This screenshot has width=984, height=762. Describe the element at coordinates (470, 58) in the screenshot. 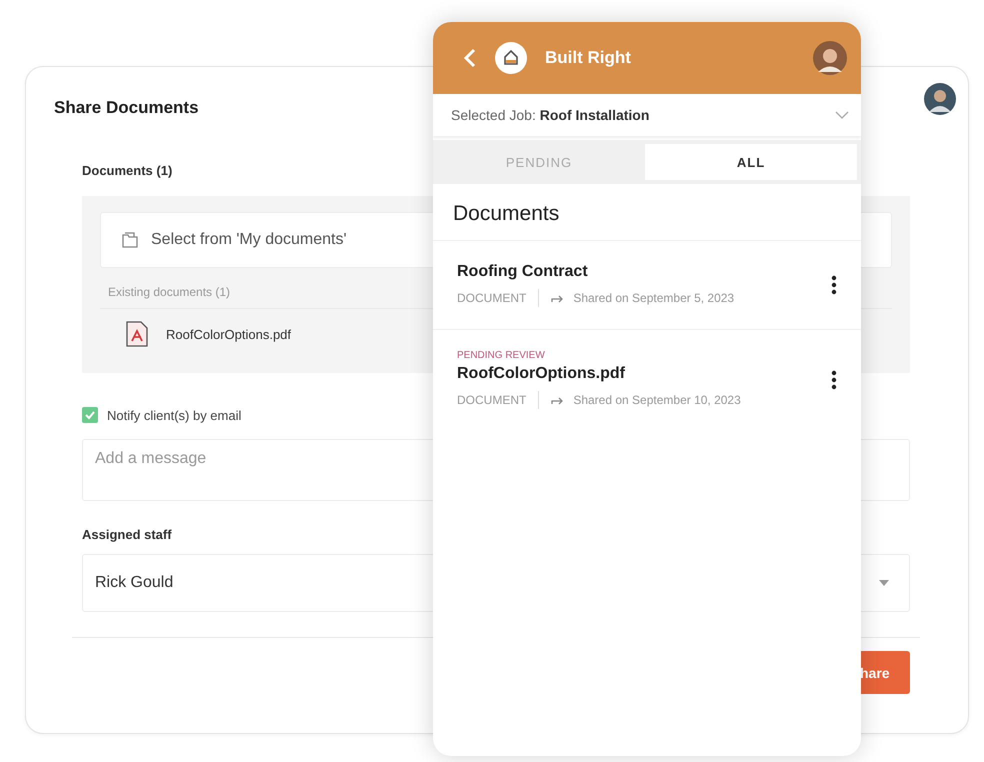

I see `back-icon` at that location.